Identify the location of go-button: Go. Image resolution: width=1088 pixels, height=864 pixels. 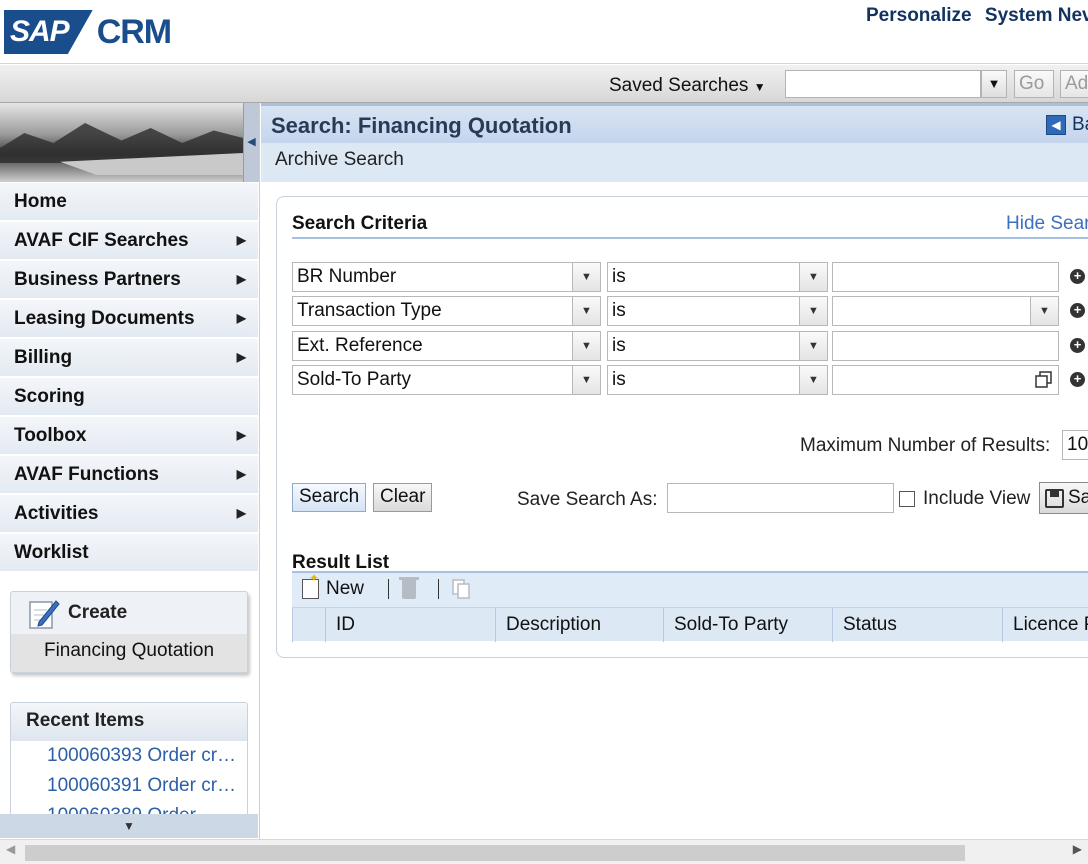
(1034, 84).